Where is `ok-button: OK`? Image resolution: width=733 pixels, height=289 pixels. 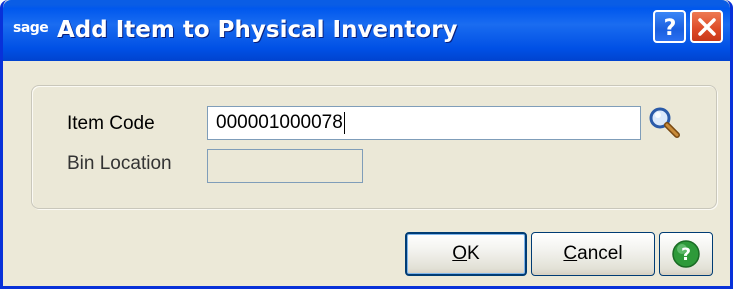 ok-button: OK is located at coordinates (466, 254).